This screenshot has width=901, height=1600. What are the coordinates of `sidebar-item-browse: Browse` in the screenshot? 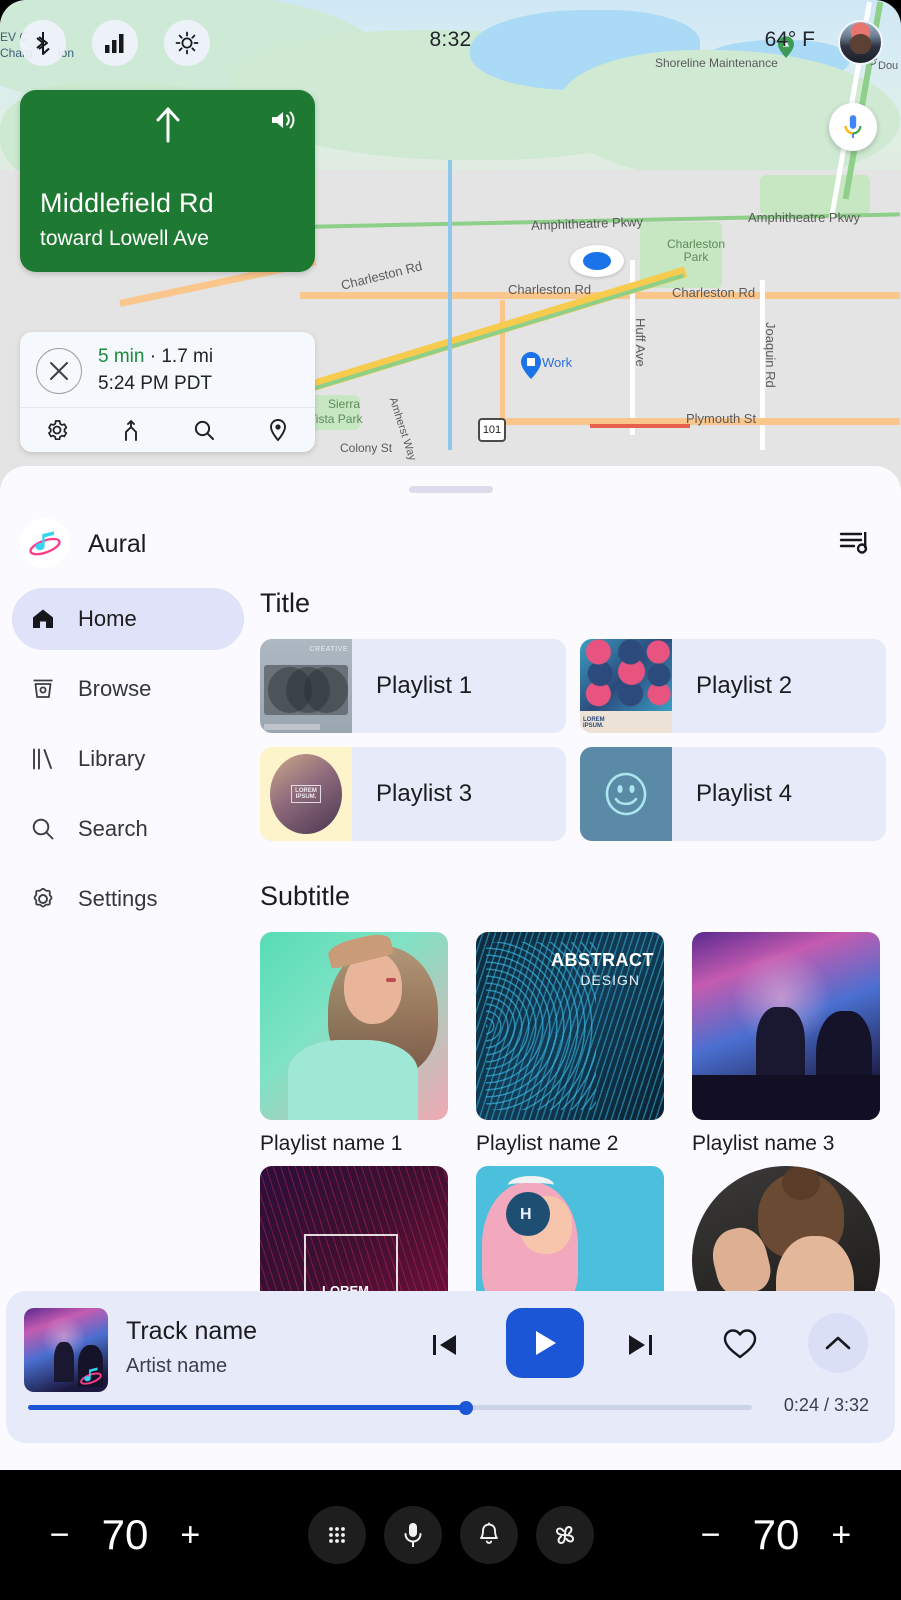 It's located at (128, 689).